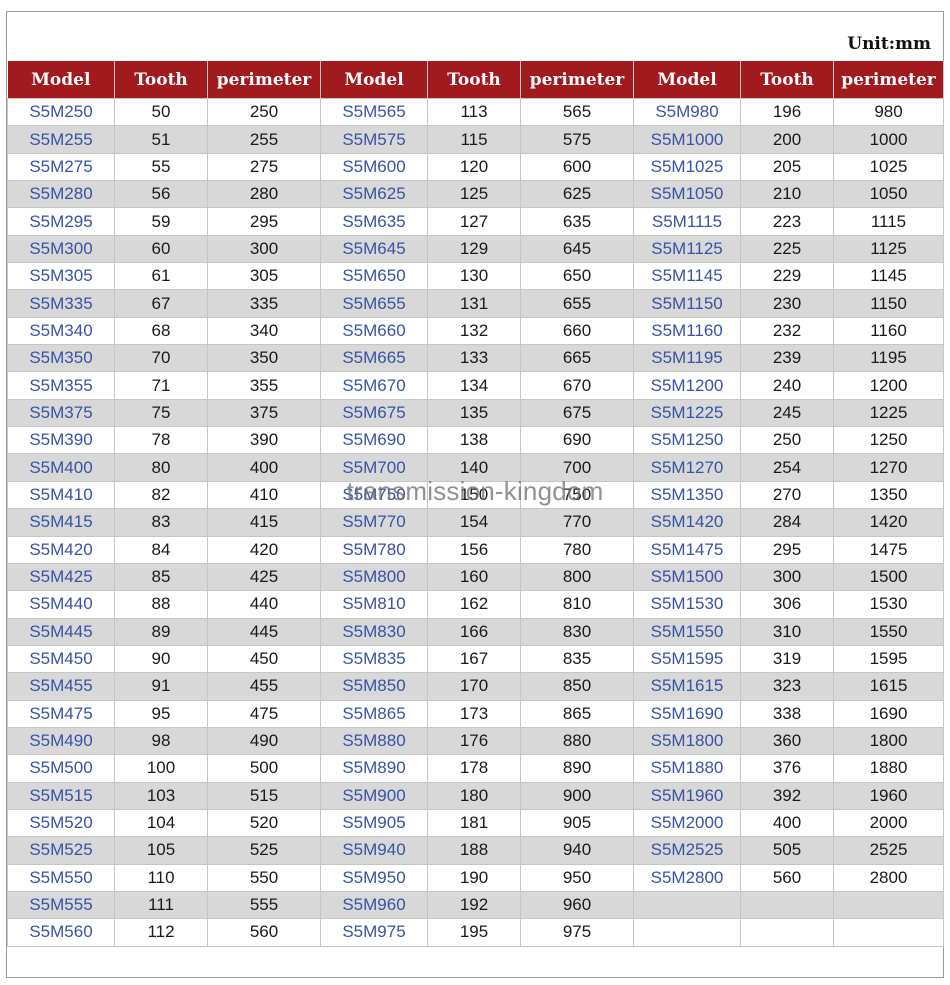  Describe the element at coordinates (474, 139) in the screenshot. I see `cell-tooth: 115` at that location.